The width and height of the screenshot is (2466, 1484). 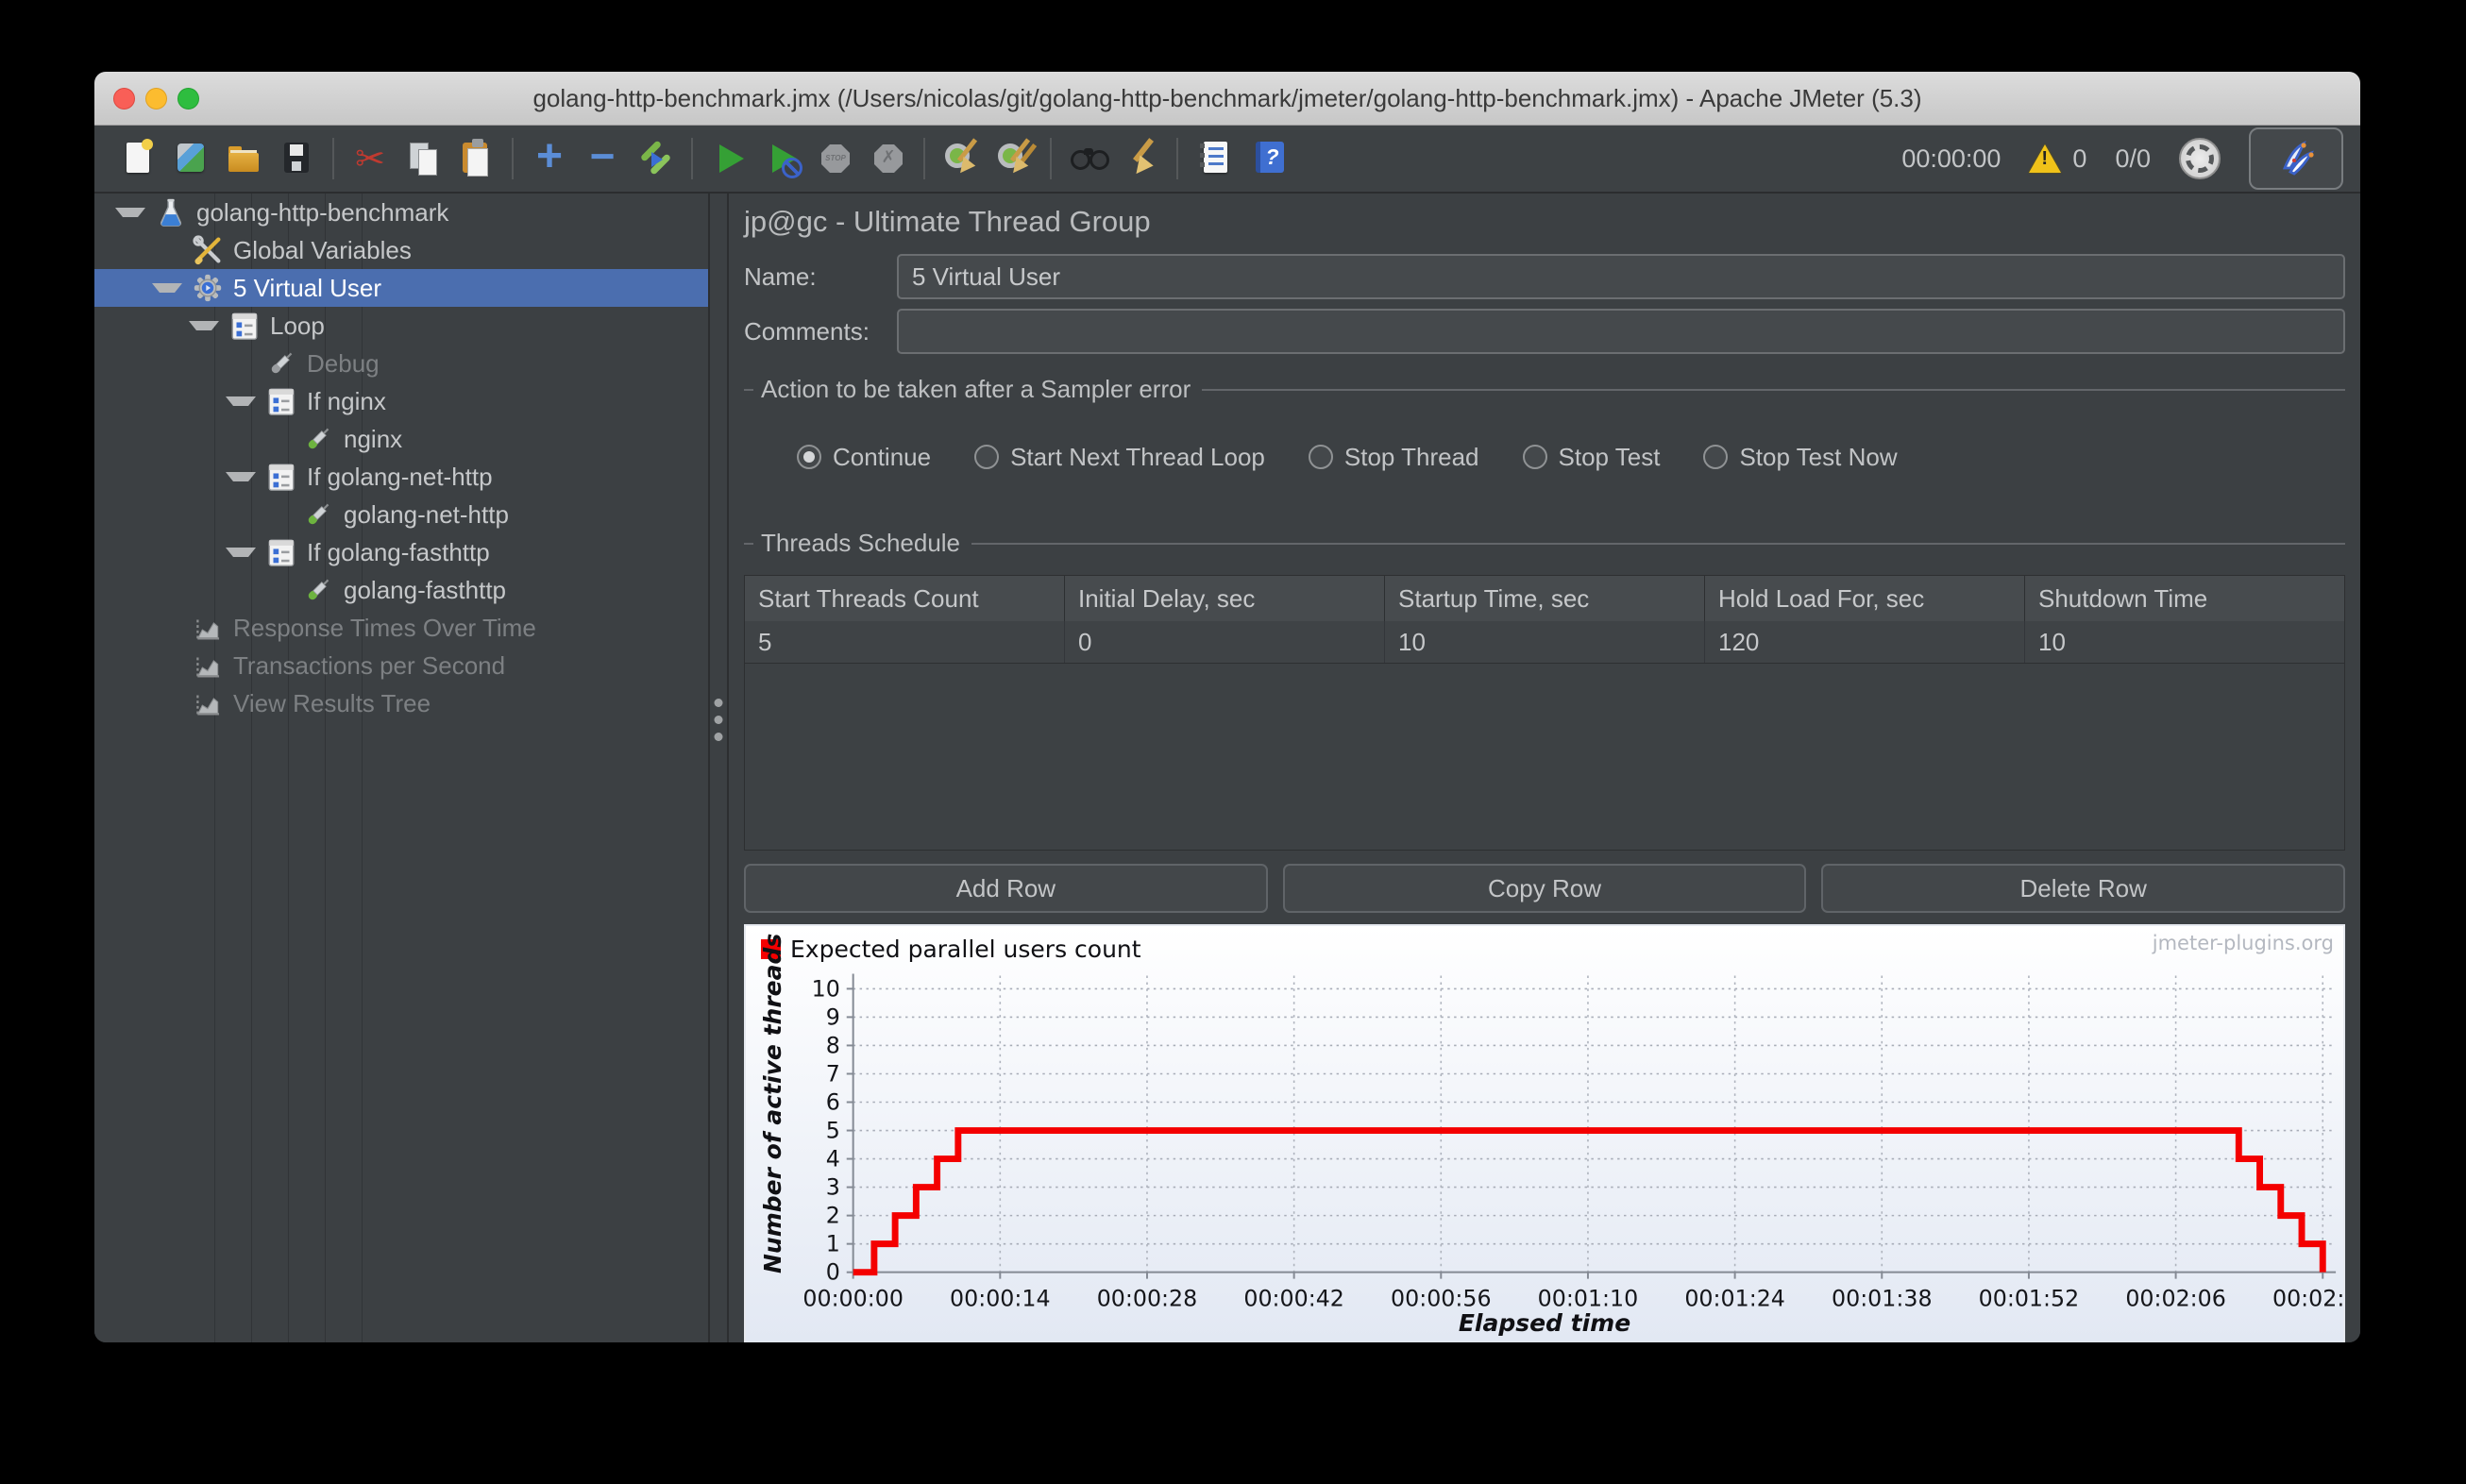 What do you see at coordinates (425, 589) in the screenshot?
I see `tree-item-label: golang-fasthttp` at bounding box center [425, 589].